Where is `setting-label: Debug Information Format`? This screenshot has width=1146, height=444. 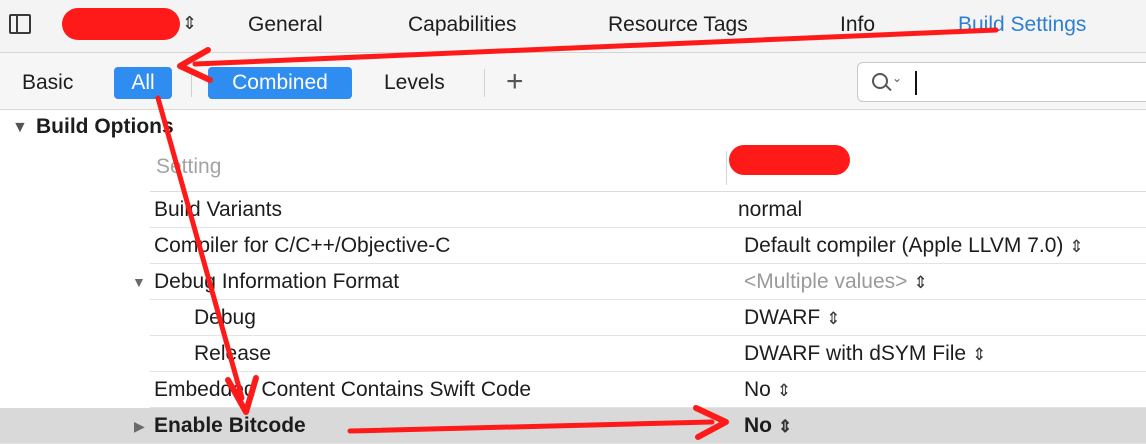 setting-label: Debug Information Format is located at coordinates (277, 281).